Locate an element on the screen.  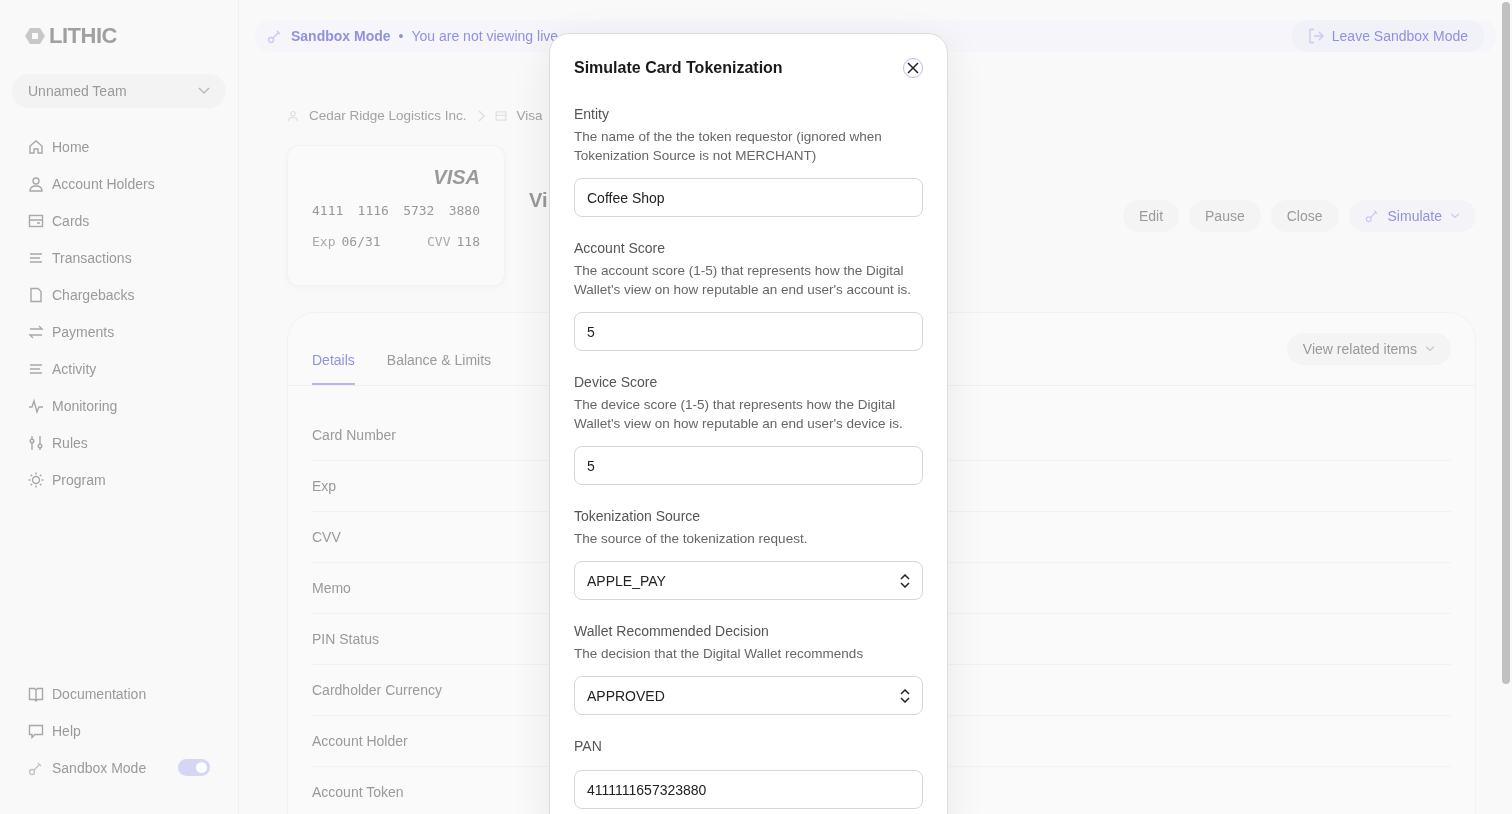
field-label: Entity is located at coordinates (592, 114).